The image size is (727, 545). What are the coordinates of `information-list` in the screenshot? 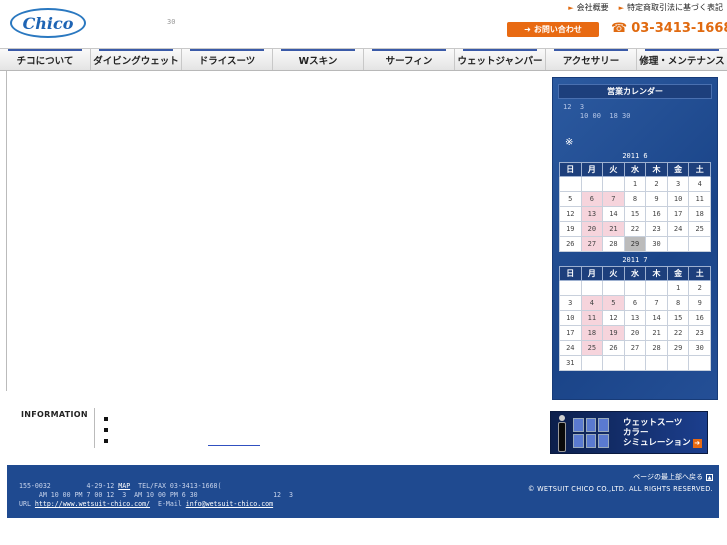 It's located at (113, 429).